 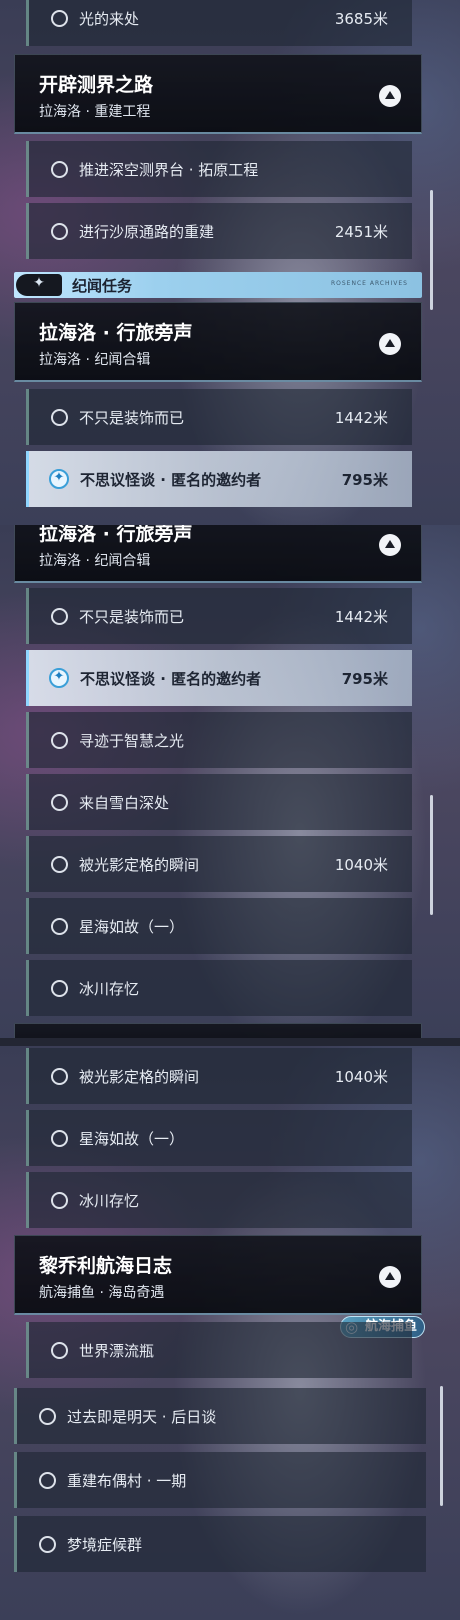 What do you see at coordinates (96, 85) in the screenshot?
I see `quest-group-title: 开辟测界之路` at bounding box center [96, 85].